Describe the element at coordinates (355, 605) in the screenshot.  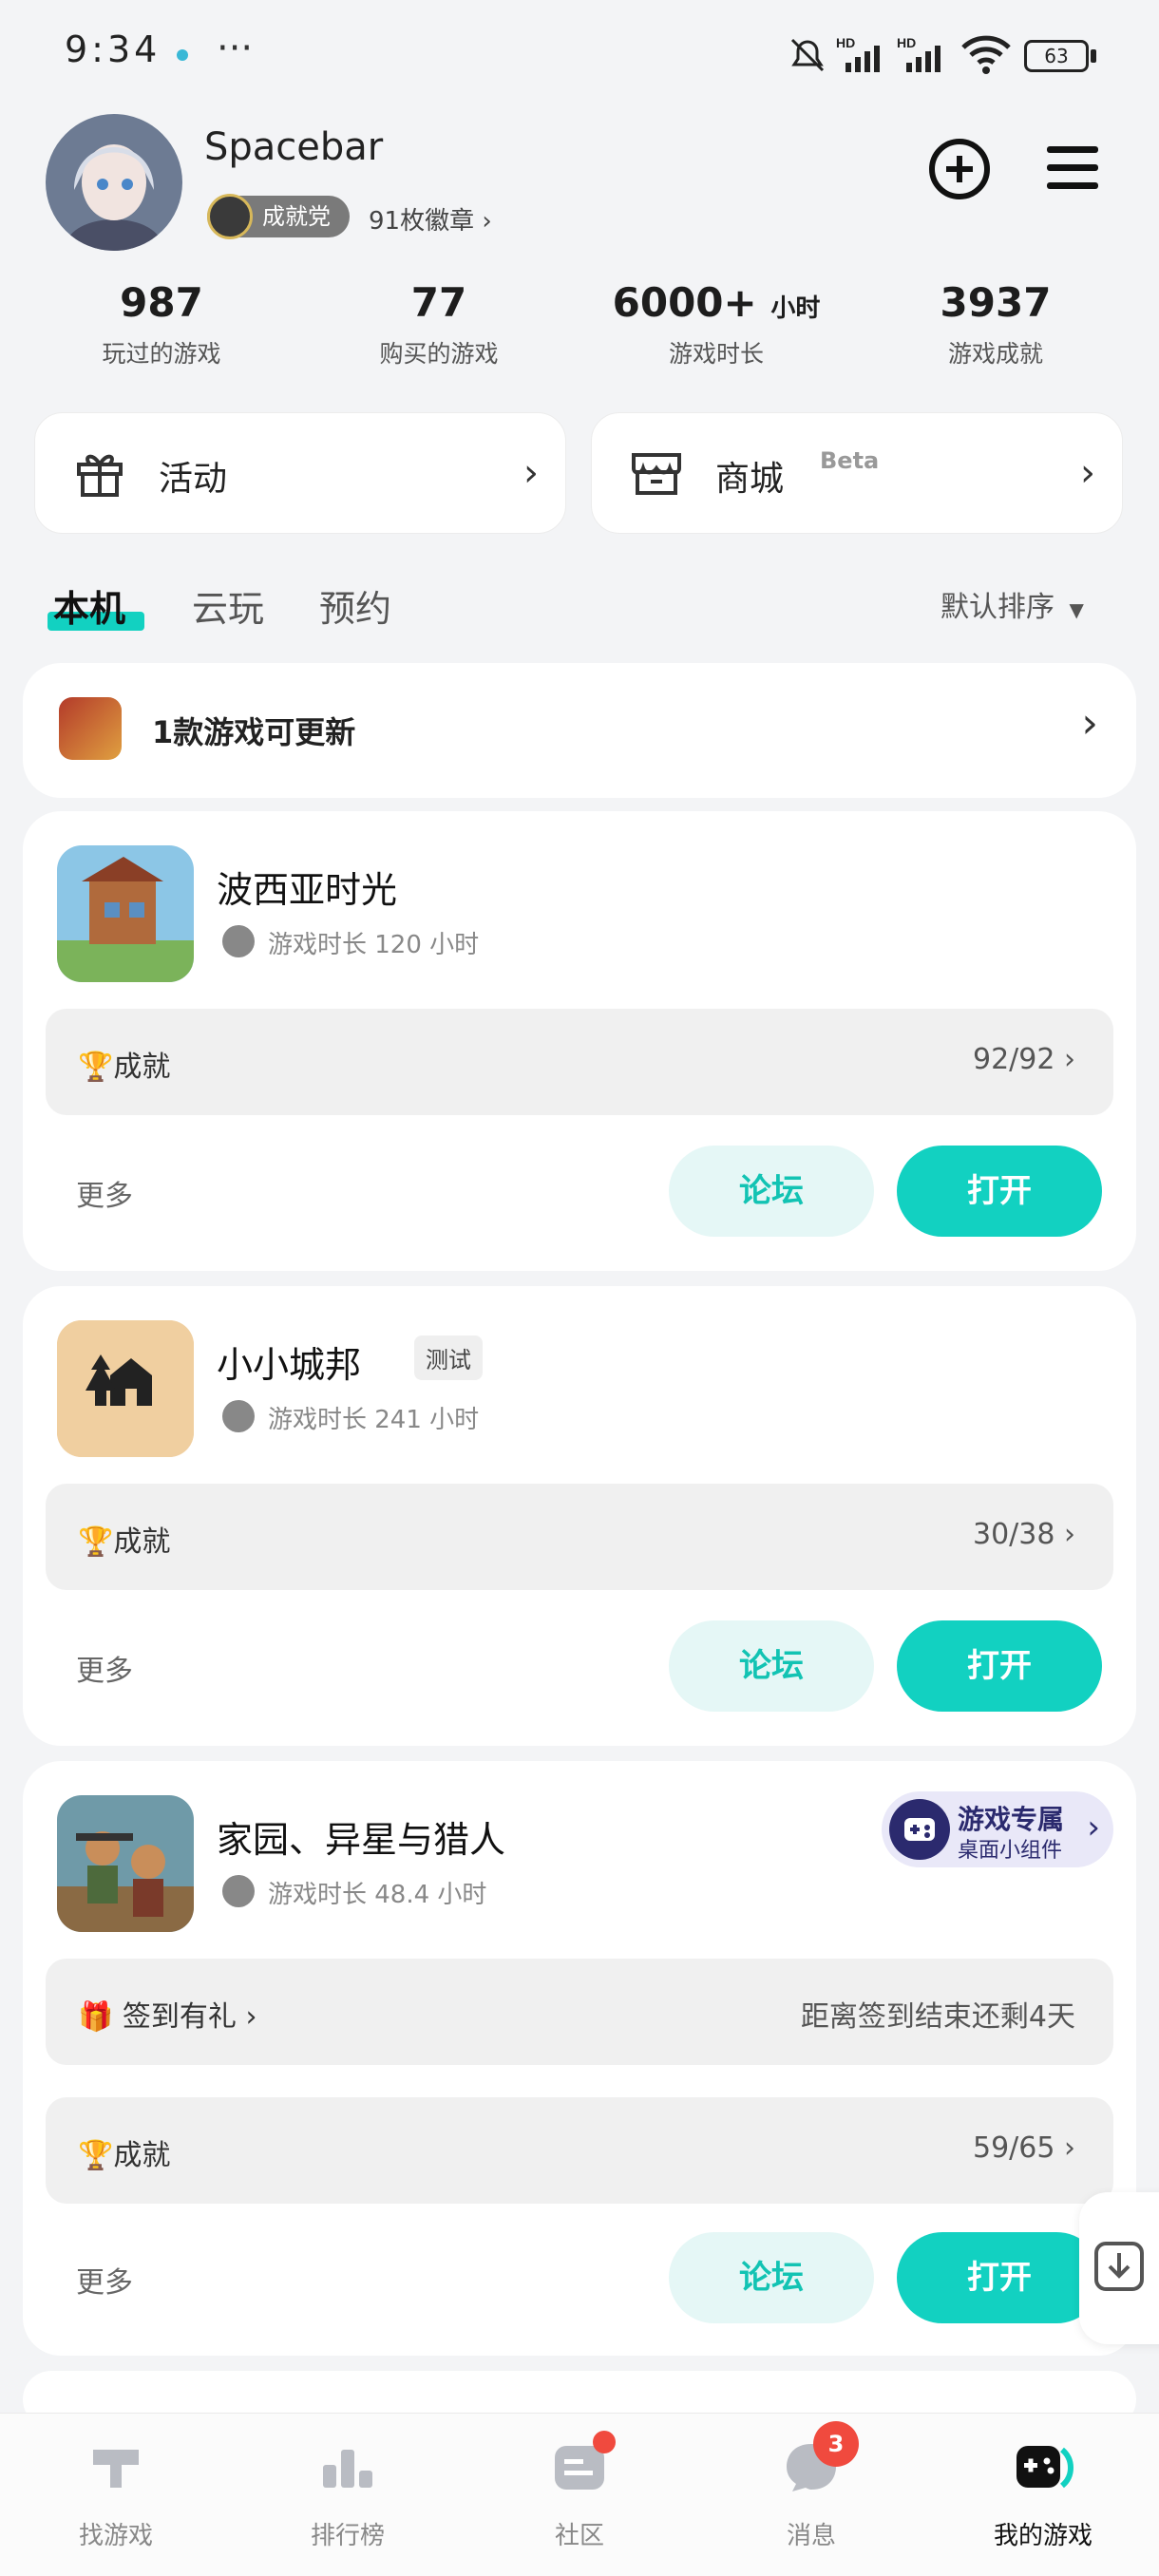
I see `tab-reserve: 预约` at that location.